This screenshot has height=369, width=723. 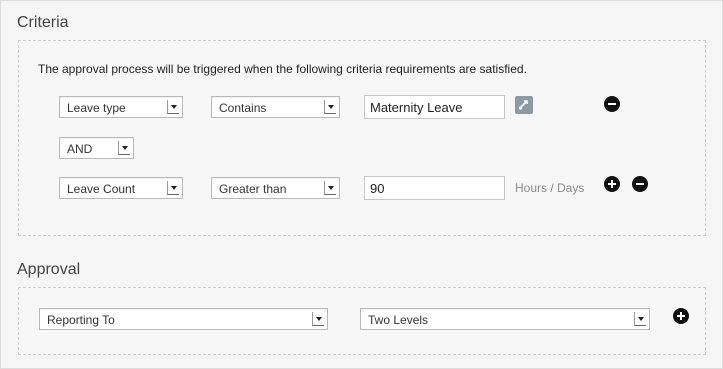 I want to click on criteria-row1-field-select: Leave type, so click(x=121, y=107).